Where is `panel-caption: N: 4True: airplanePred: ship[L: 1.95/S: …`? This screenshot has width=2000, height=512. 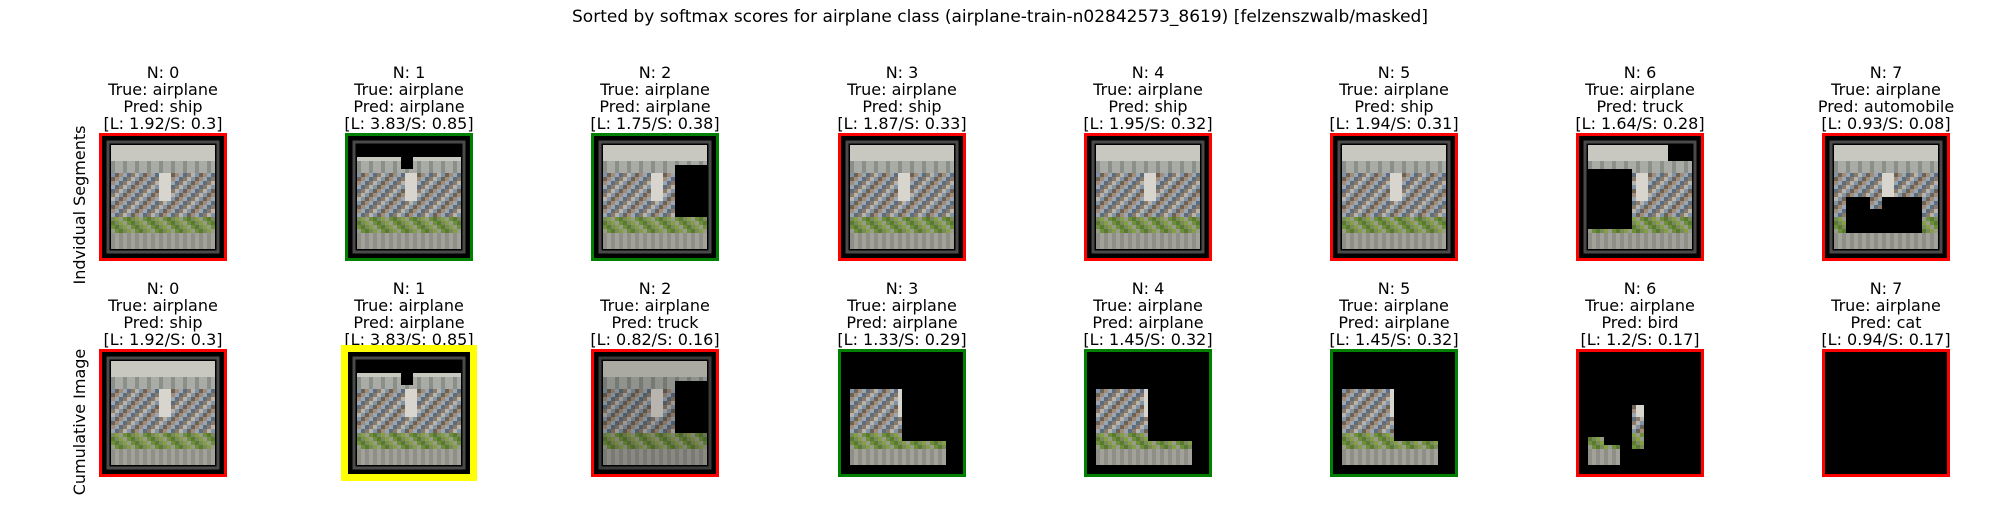 panel-caption: N: 4True: airplanePred: ship[L: 1.95/S: … is located at coordinates (1148, 98).